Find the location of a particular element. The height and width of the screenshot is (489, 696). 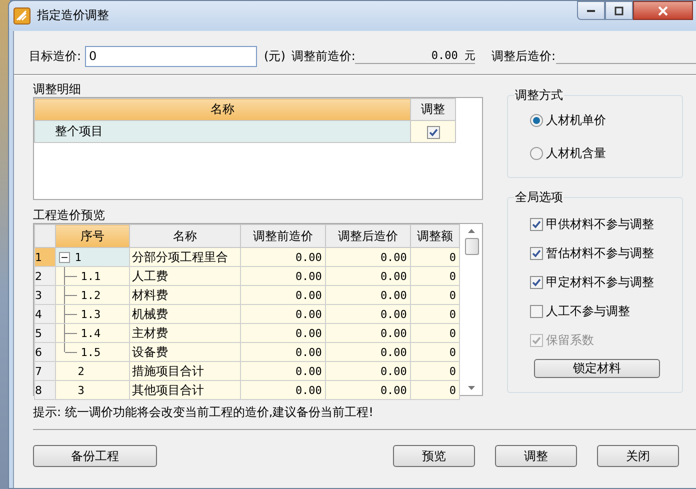

close-button is located at coordinates (663, 10).